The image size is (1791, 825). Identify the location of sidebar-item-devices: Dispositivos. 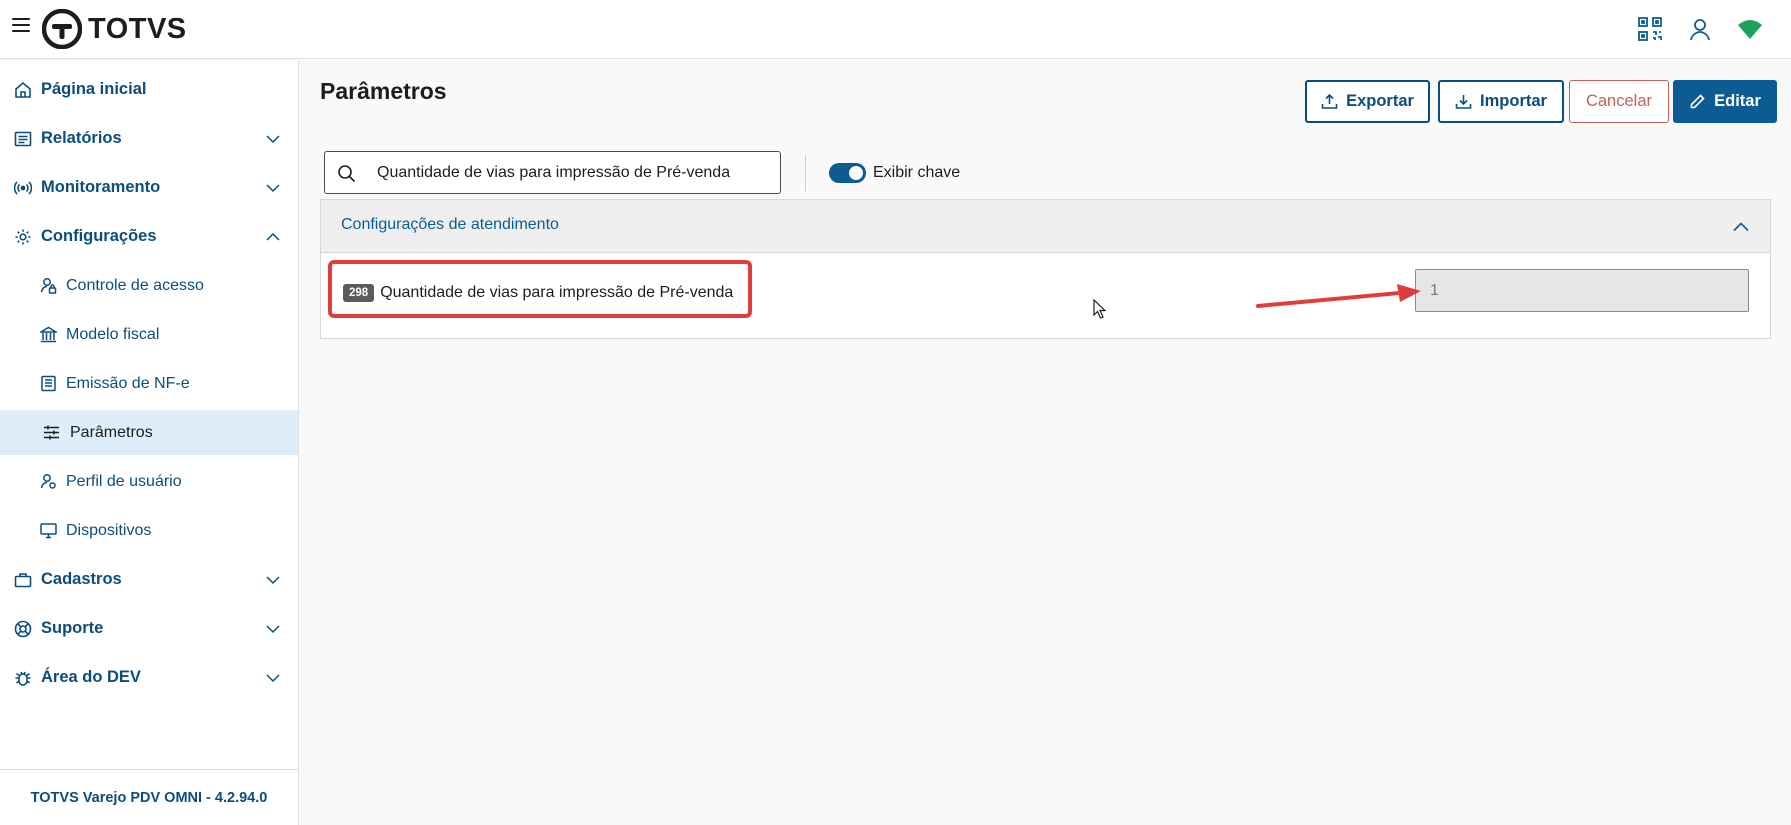
(149, 530).